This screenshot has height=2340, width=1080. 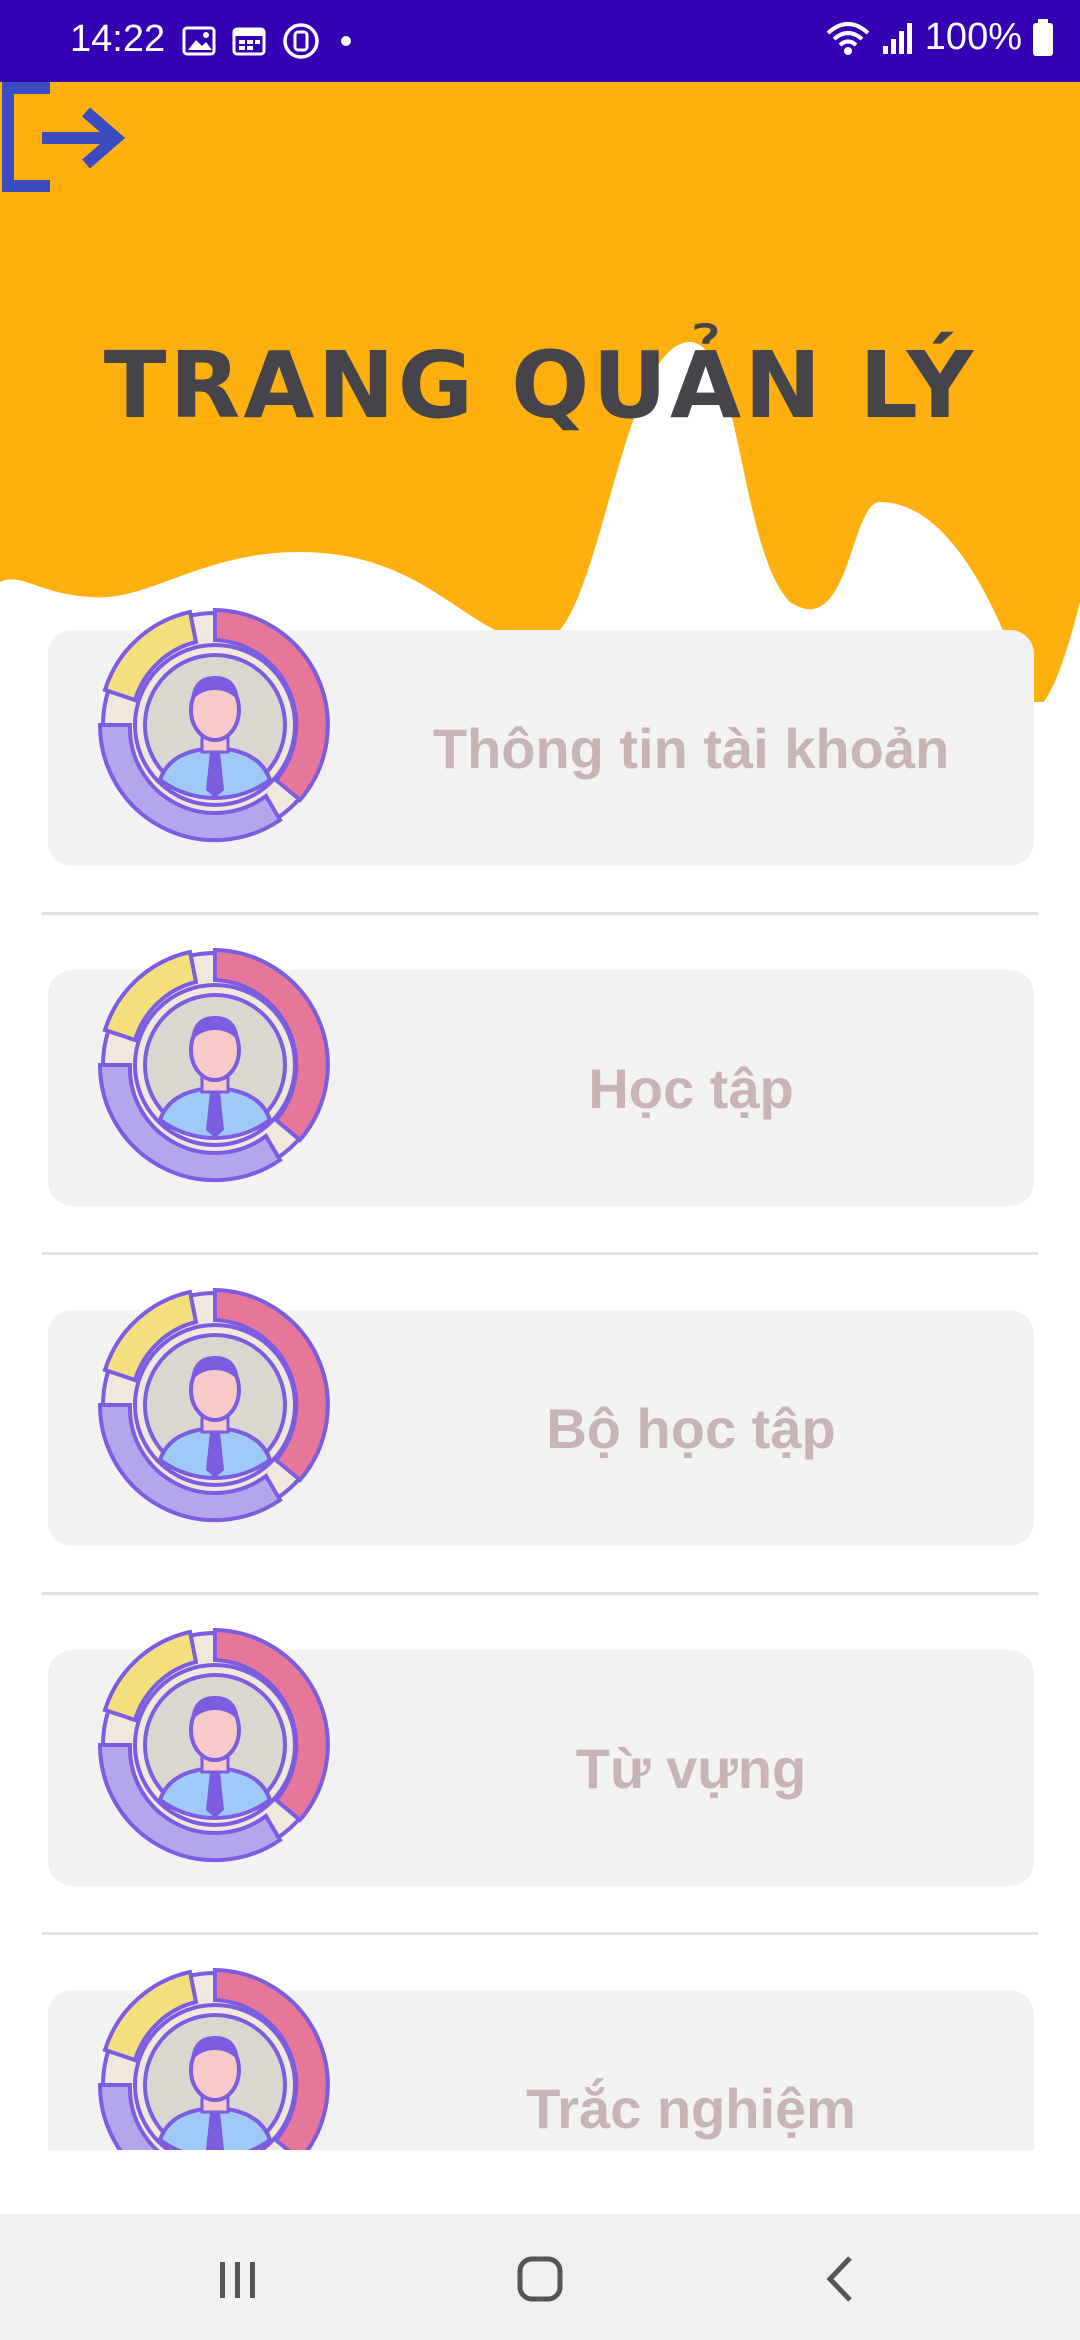 What do you see at coordinates (848, 38) in the screenshot?
I see `wifi-icon` at bounding box center [848, 38].